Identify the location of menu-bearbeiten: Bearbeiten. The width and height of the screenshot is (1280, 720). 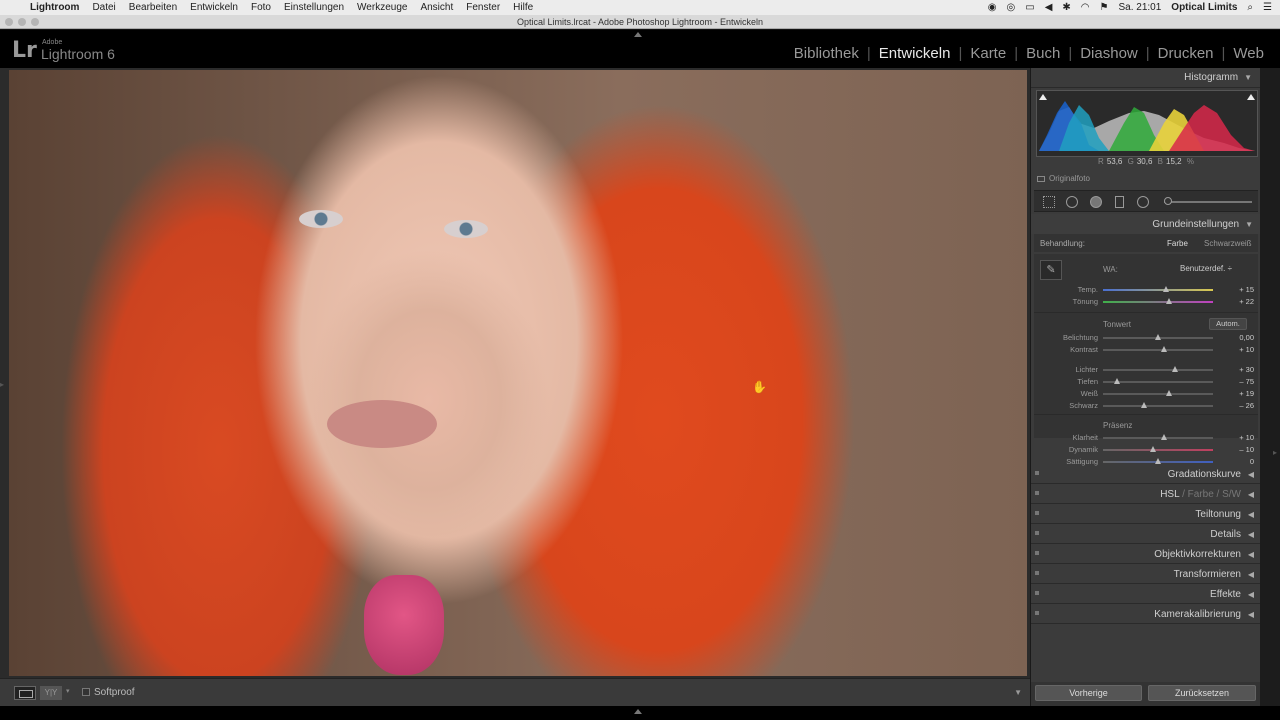
(153, 7).